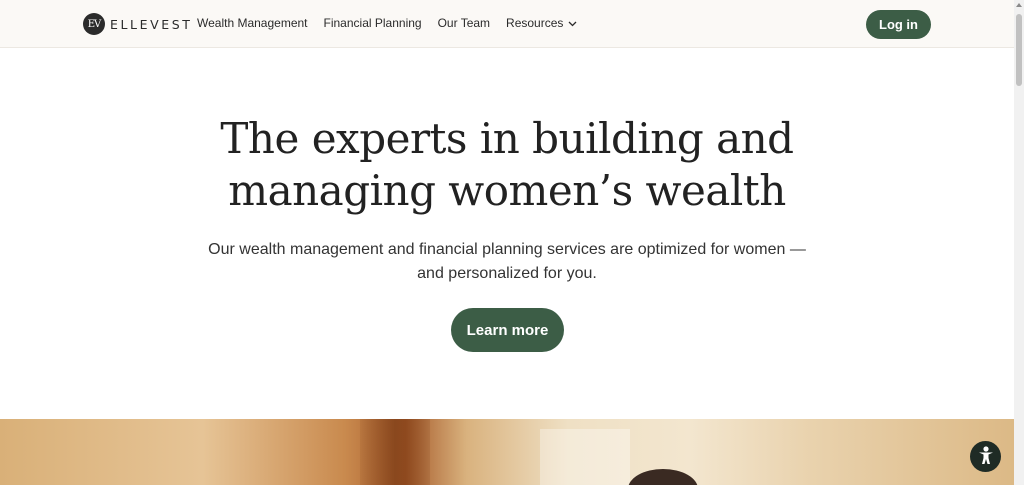 Image resolution: width=1024 pixels, height=485 pixels. I want to click on scroll-thumb, so click(1019, 50).